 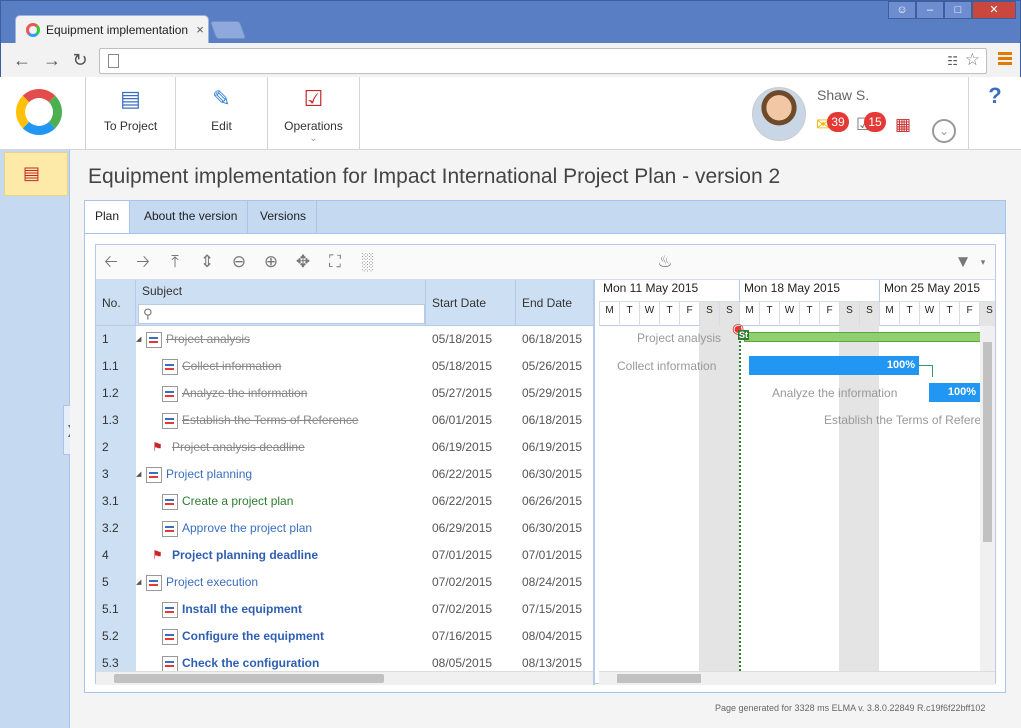 What do you see at coordinates (247, 528) in the screenshot?
I see `row-subject: Approve the project plan` at bounding box center [247, 528].